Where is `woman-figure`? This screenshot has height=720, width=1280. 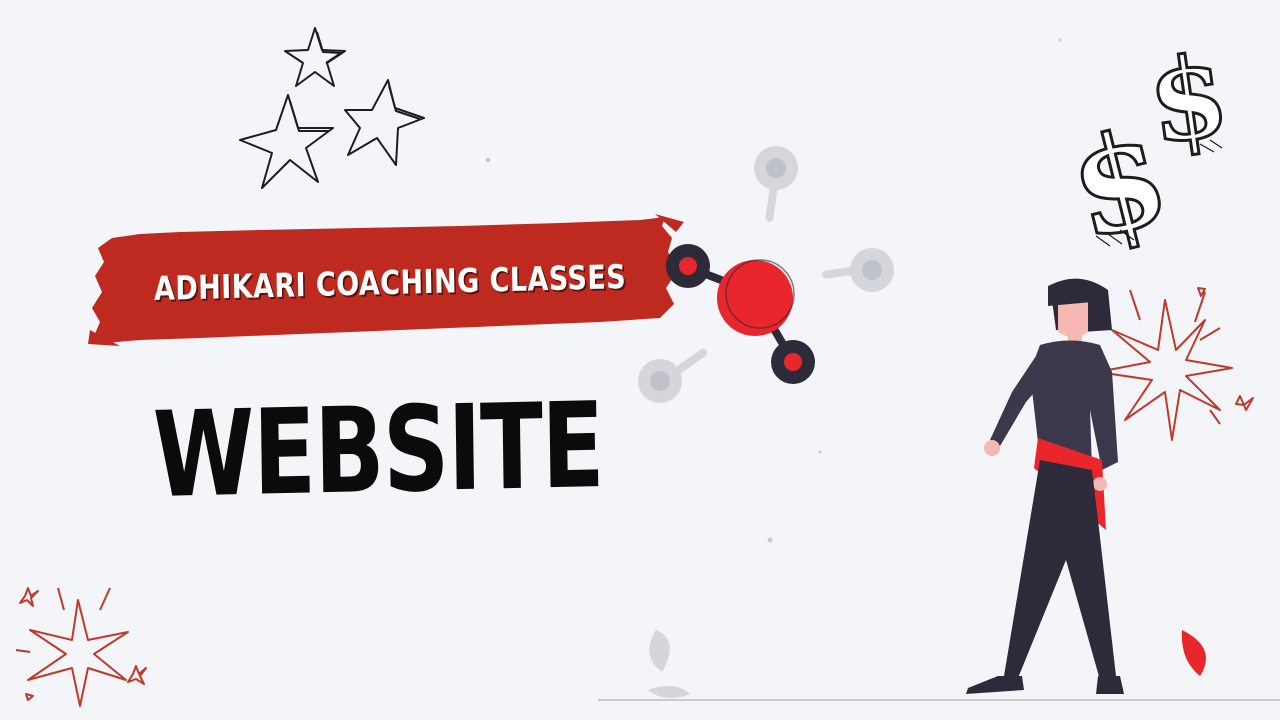 woman-figure is located at coordinates (1045, 486).